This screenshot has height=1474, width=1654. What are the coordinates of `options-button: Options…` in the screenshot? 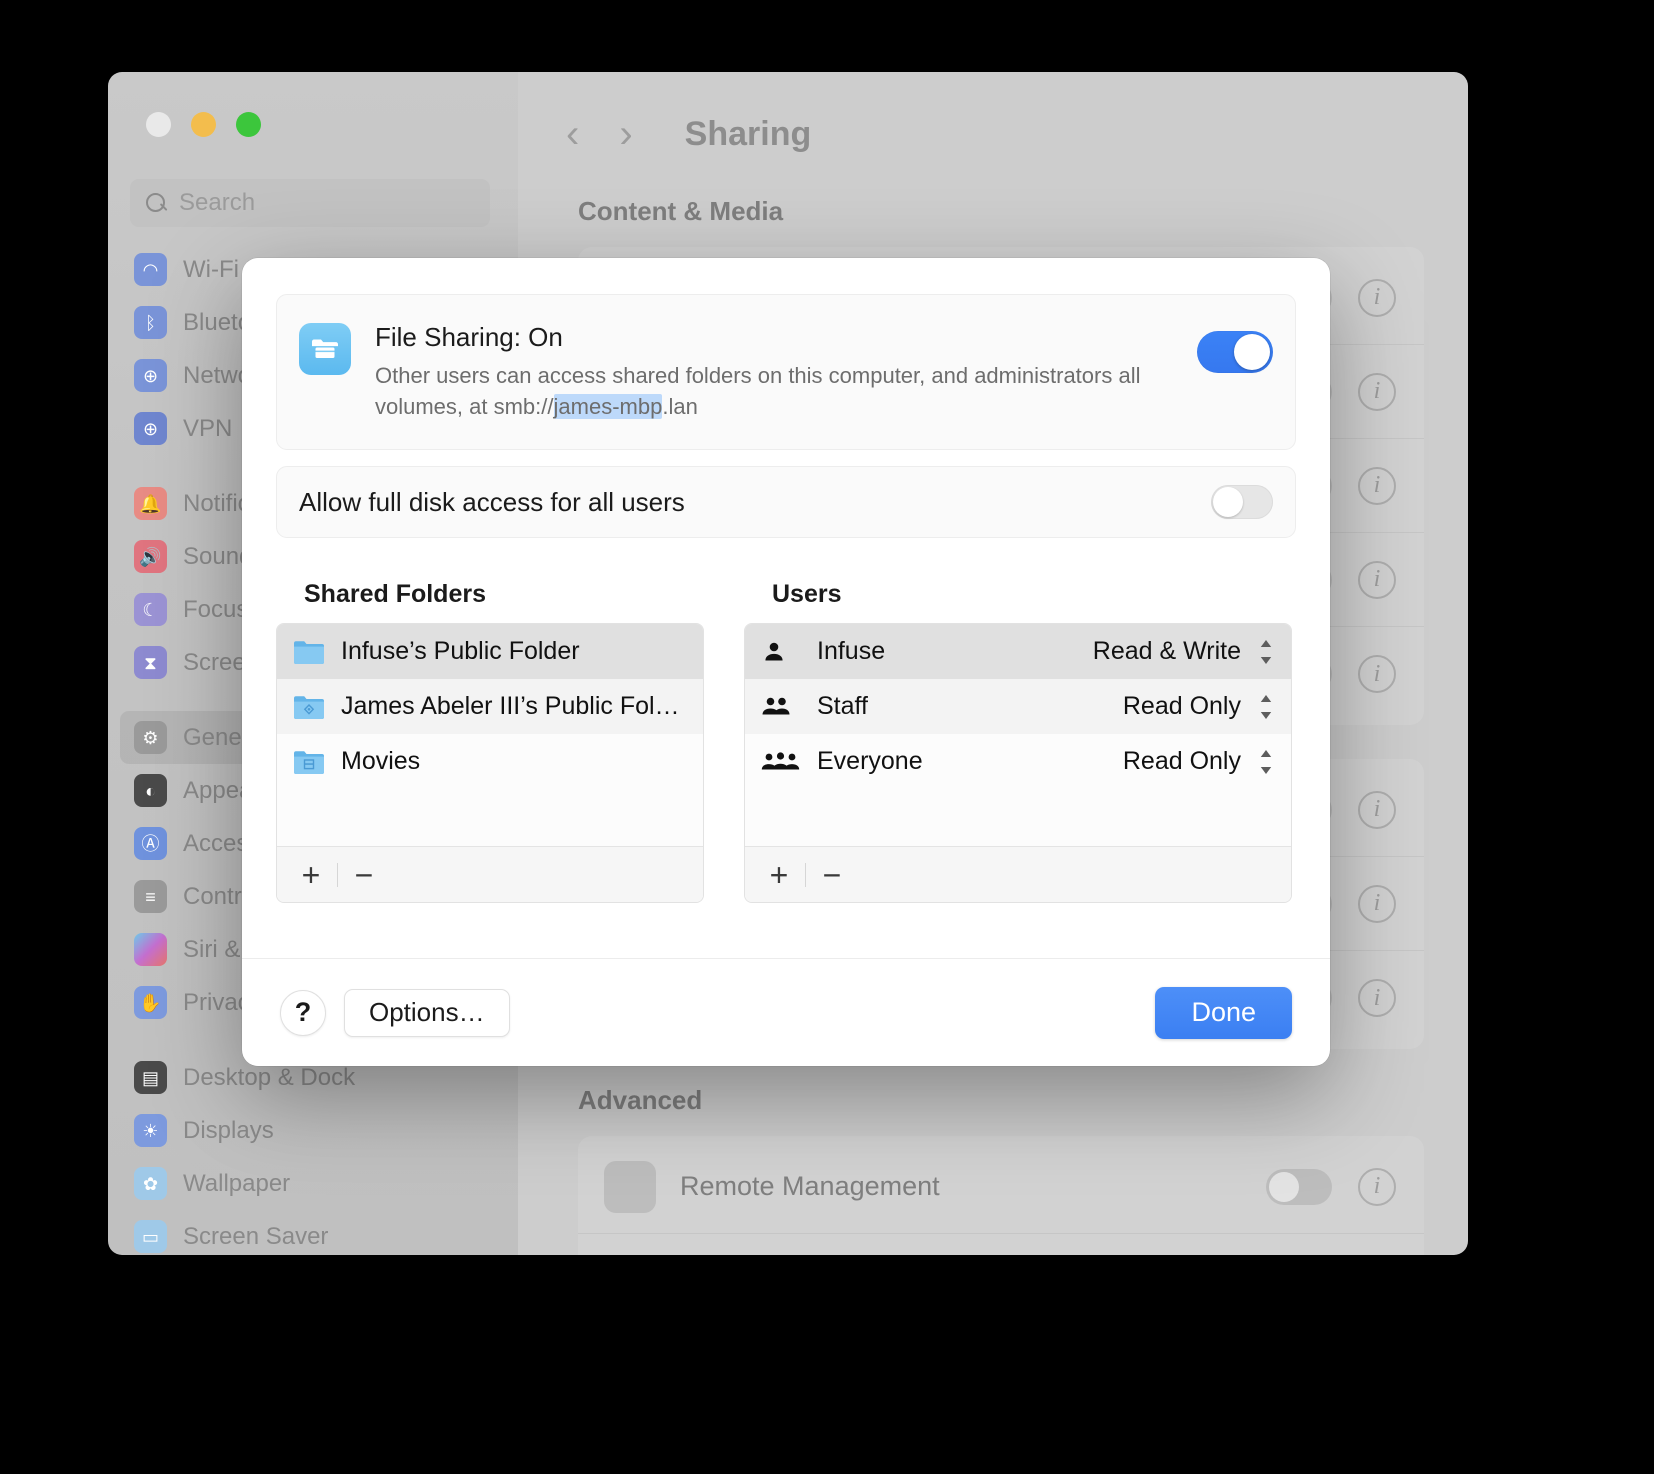 It's located at (427, 1012).